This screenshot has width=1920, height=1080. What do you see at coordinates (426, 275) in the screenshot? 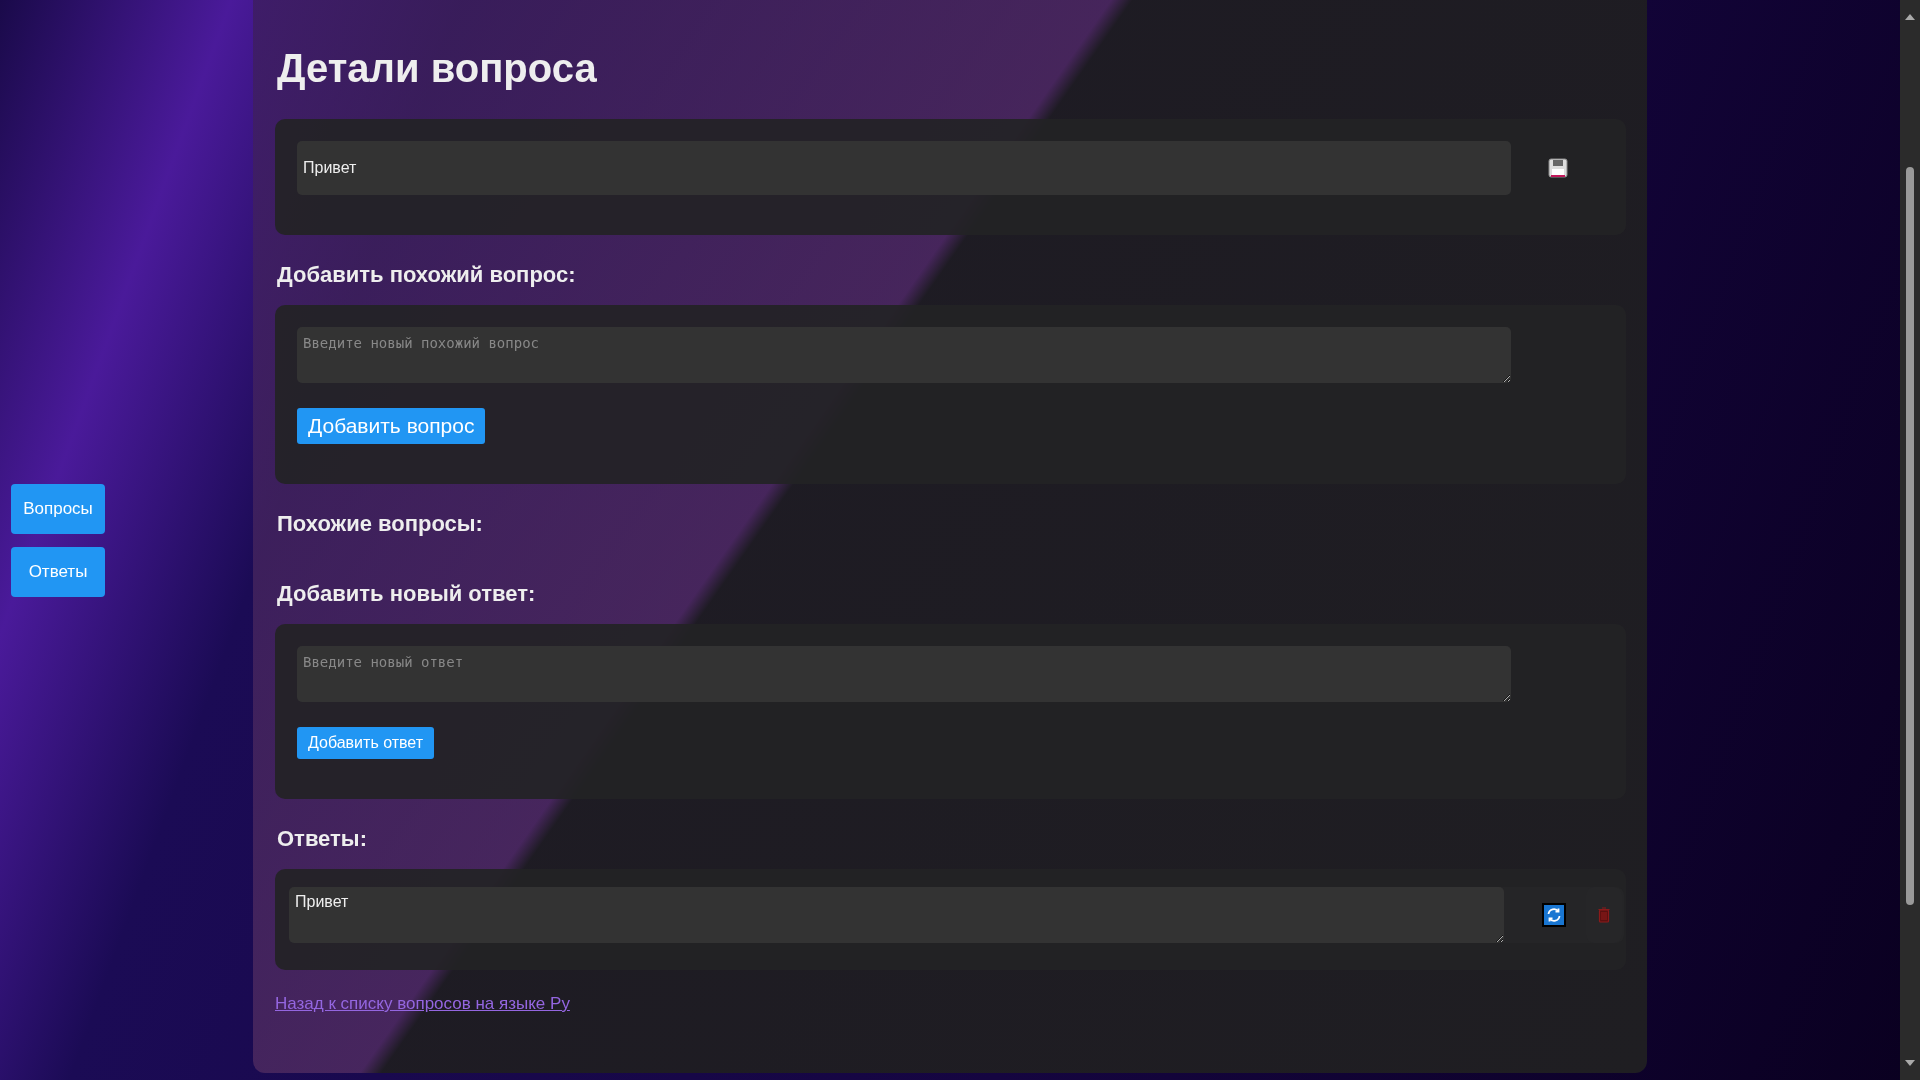
I see `section-heading: Добавить похожий вопрос:` at bounding box center [426, 275].